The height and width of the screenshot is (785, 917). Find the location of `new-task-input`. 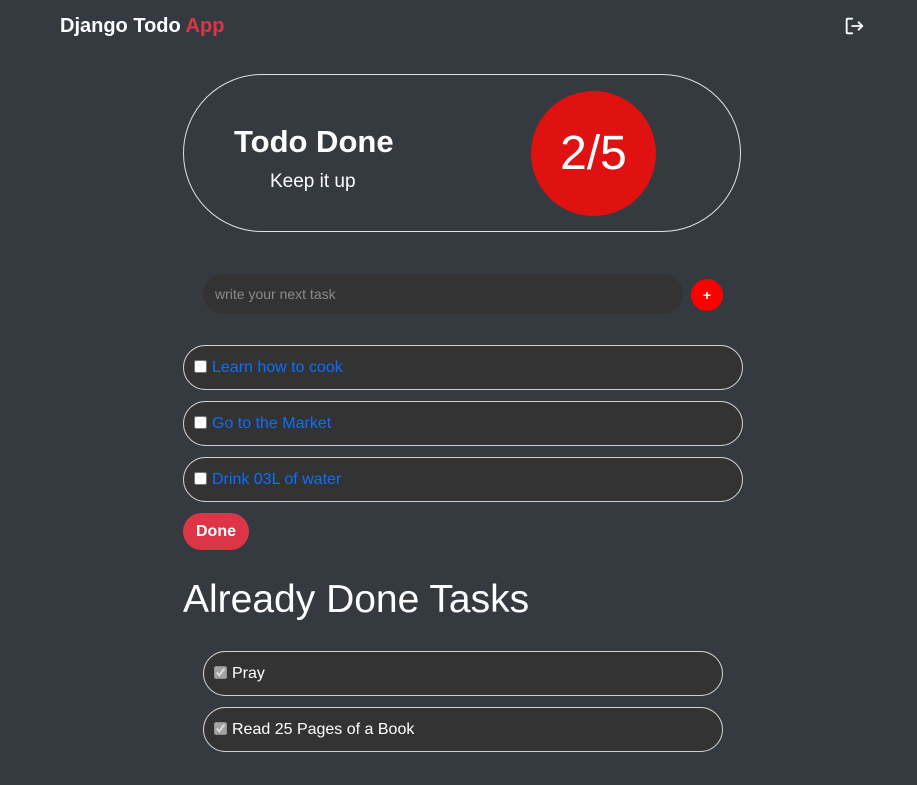

new-task-input is located at coordinates (443, 294).